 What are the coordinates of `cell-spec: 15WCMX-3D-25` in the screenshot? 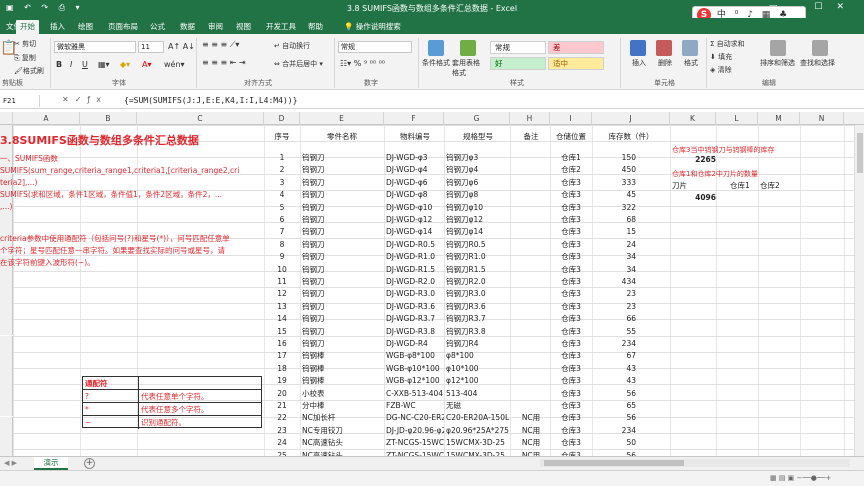 It's located at (478, 452).